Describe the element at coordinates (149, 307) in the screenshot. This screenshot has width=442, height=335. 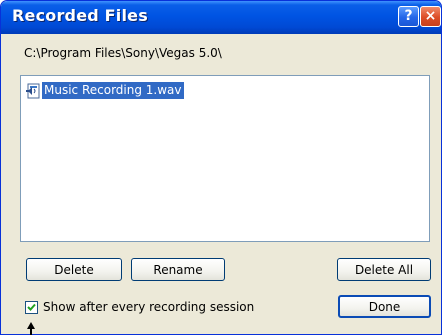
I see `show-after-recording-label: Show after every recording session` at that location.